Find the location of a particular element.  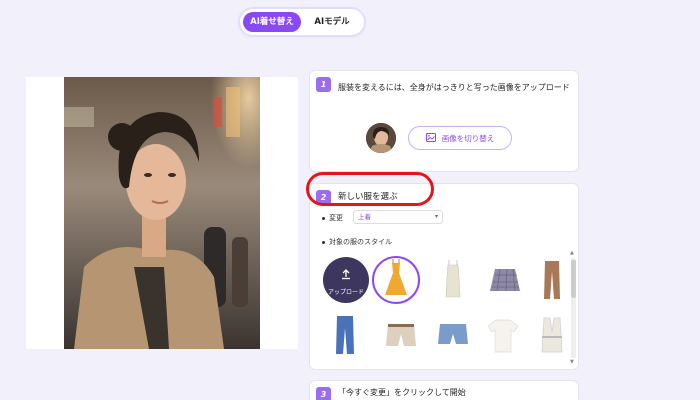

change-image-button: 画像を切り替え is located at coordinates (460, 138).